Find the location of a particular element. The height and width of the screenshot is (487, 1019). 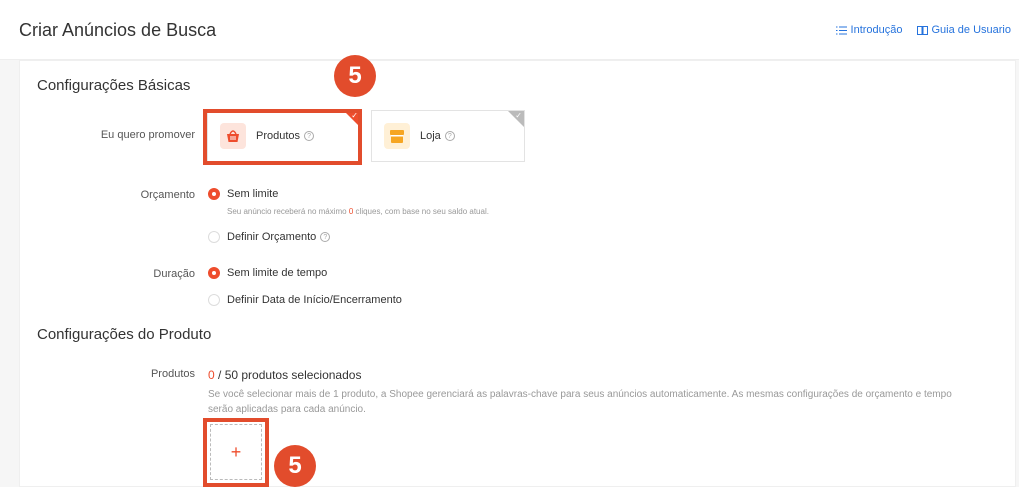

budget-define-label: Definir Orçamento is located at coordinates (272, 237).